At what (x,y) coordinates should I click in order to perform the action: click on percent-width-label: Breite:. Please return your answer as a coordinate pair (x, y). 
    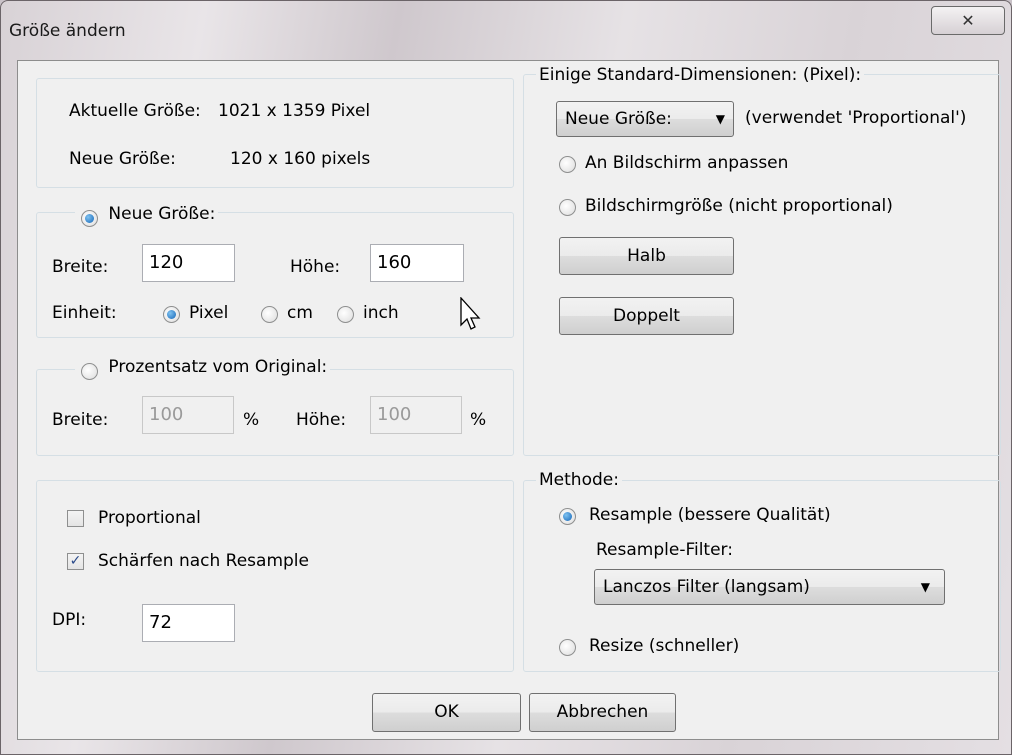
    Looking at the image, I should click on (80, 420).